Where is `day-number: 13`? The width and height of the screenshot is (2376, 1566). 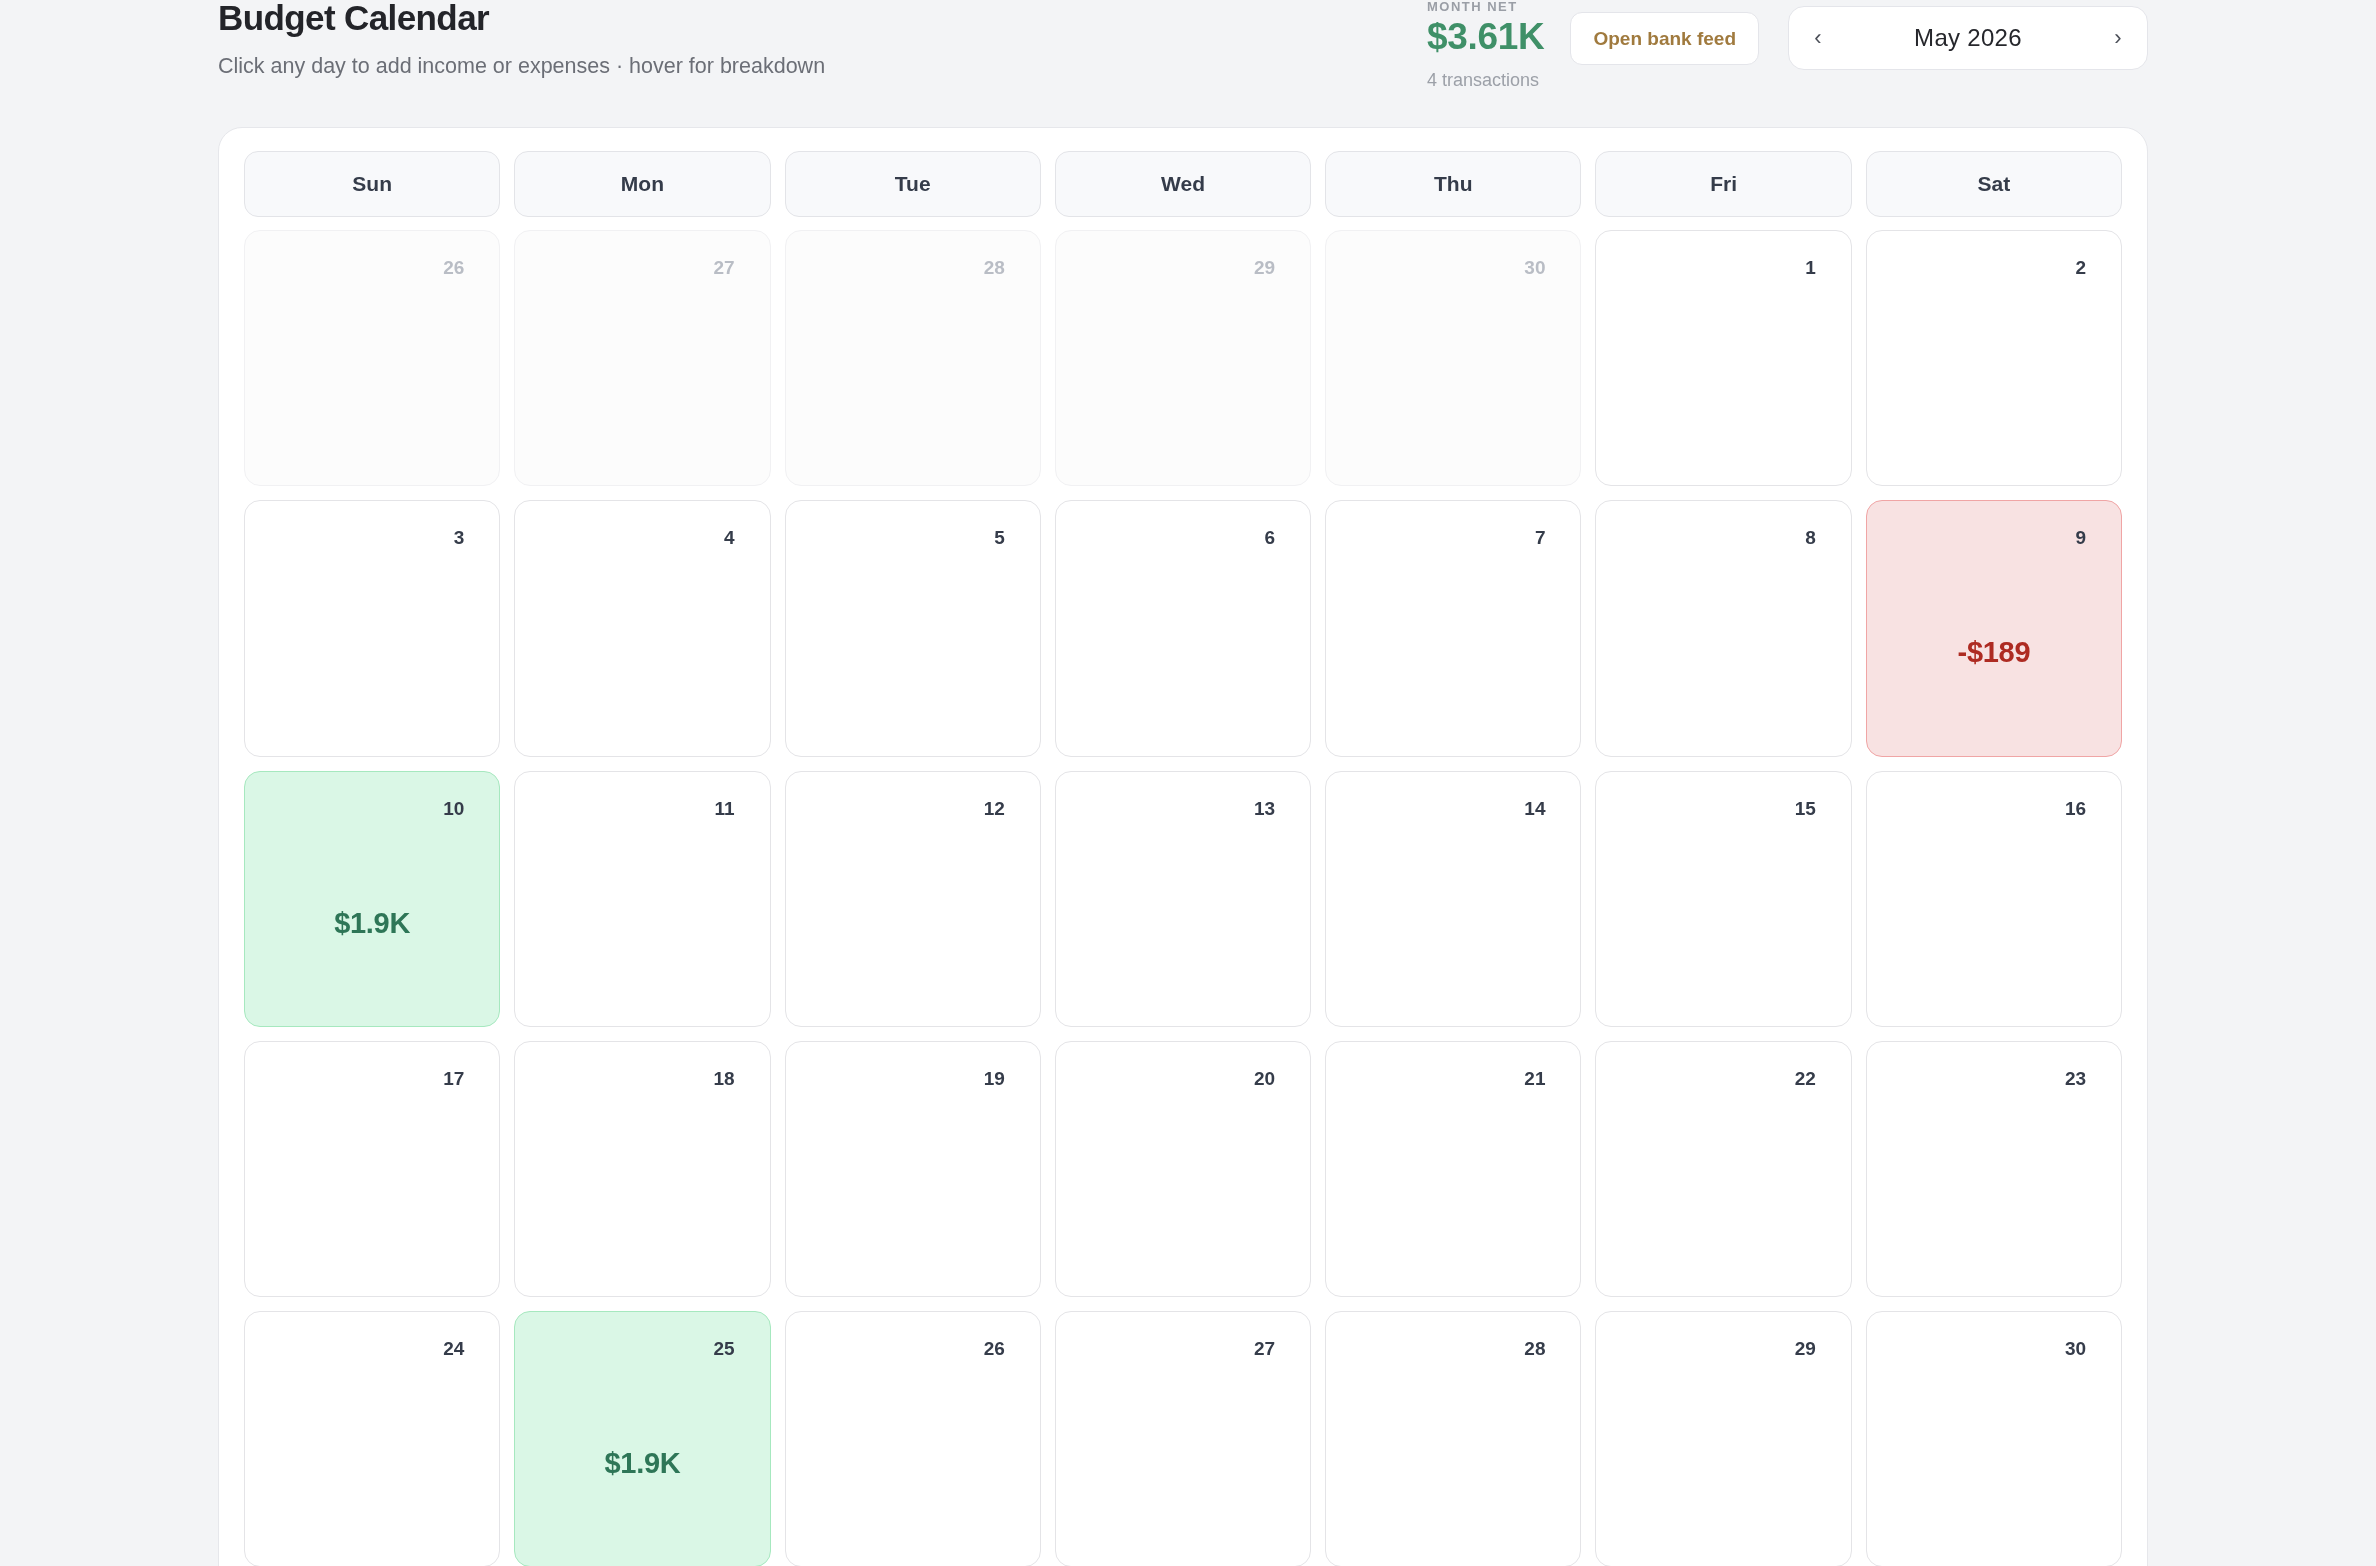 day-number: 13 is located at coordinates (1265, 808).